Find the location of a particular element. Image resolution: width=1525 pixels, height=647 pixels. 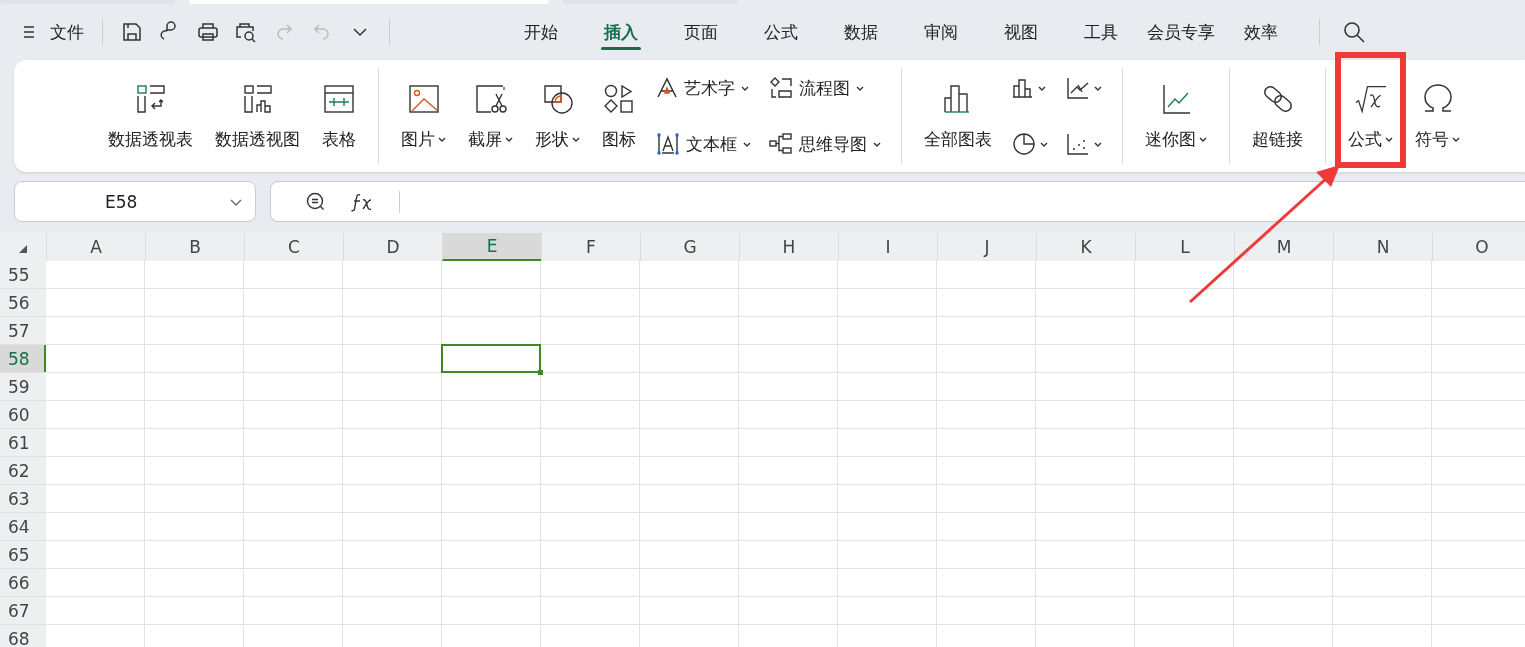

ribbon-tab: 会员专享 is located at coordinates (1181, 32).